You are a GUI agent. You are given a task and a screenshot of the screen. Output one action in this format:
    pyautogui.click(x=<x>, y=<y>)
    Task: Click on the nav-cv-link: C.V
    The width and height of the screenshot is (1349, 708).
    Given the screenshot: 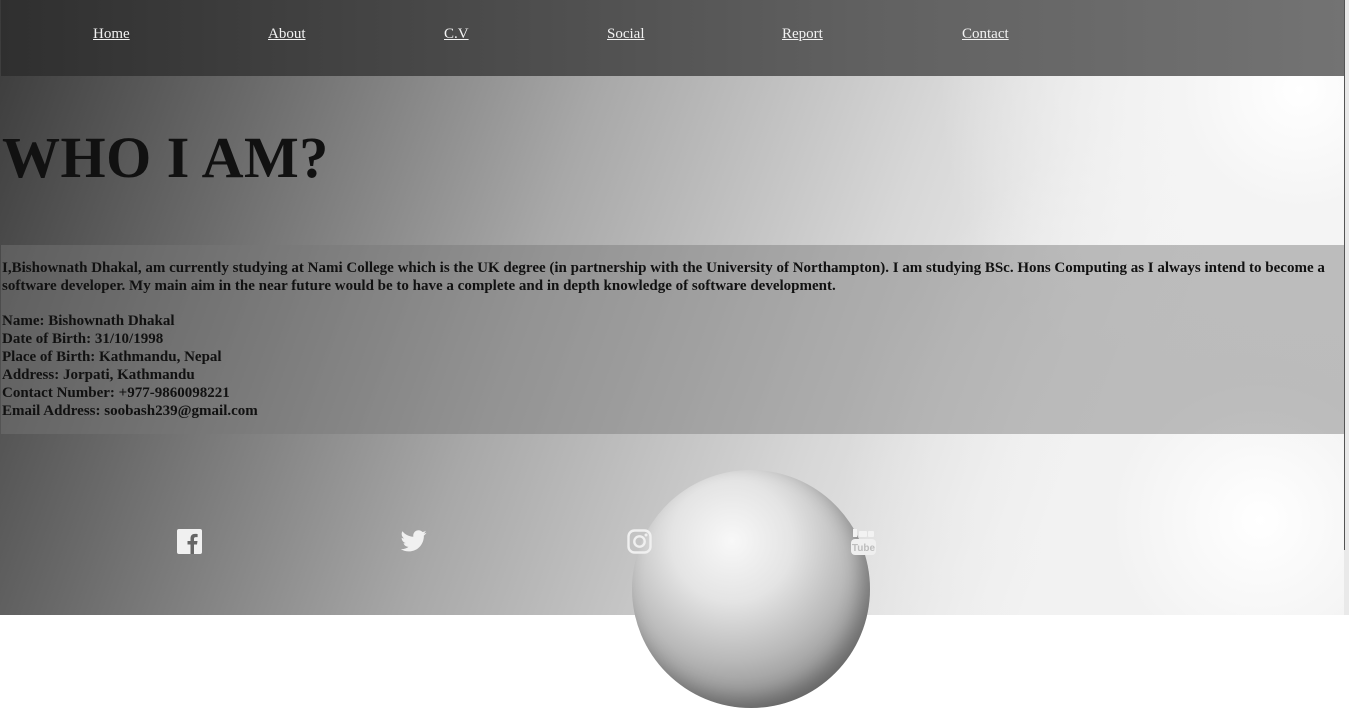 What is the action you would take?
    pyautogui.click(x=456, y=34)
    